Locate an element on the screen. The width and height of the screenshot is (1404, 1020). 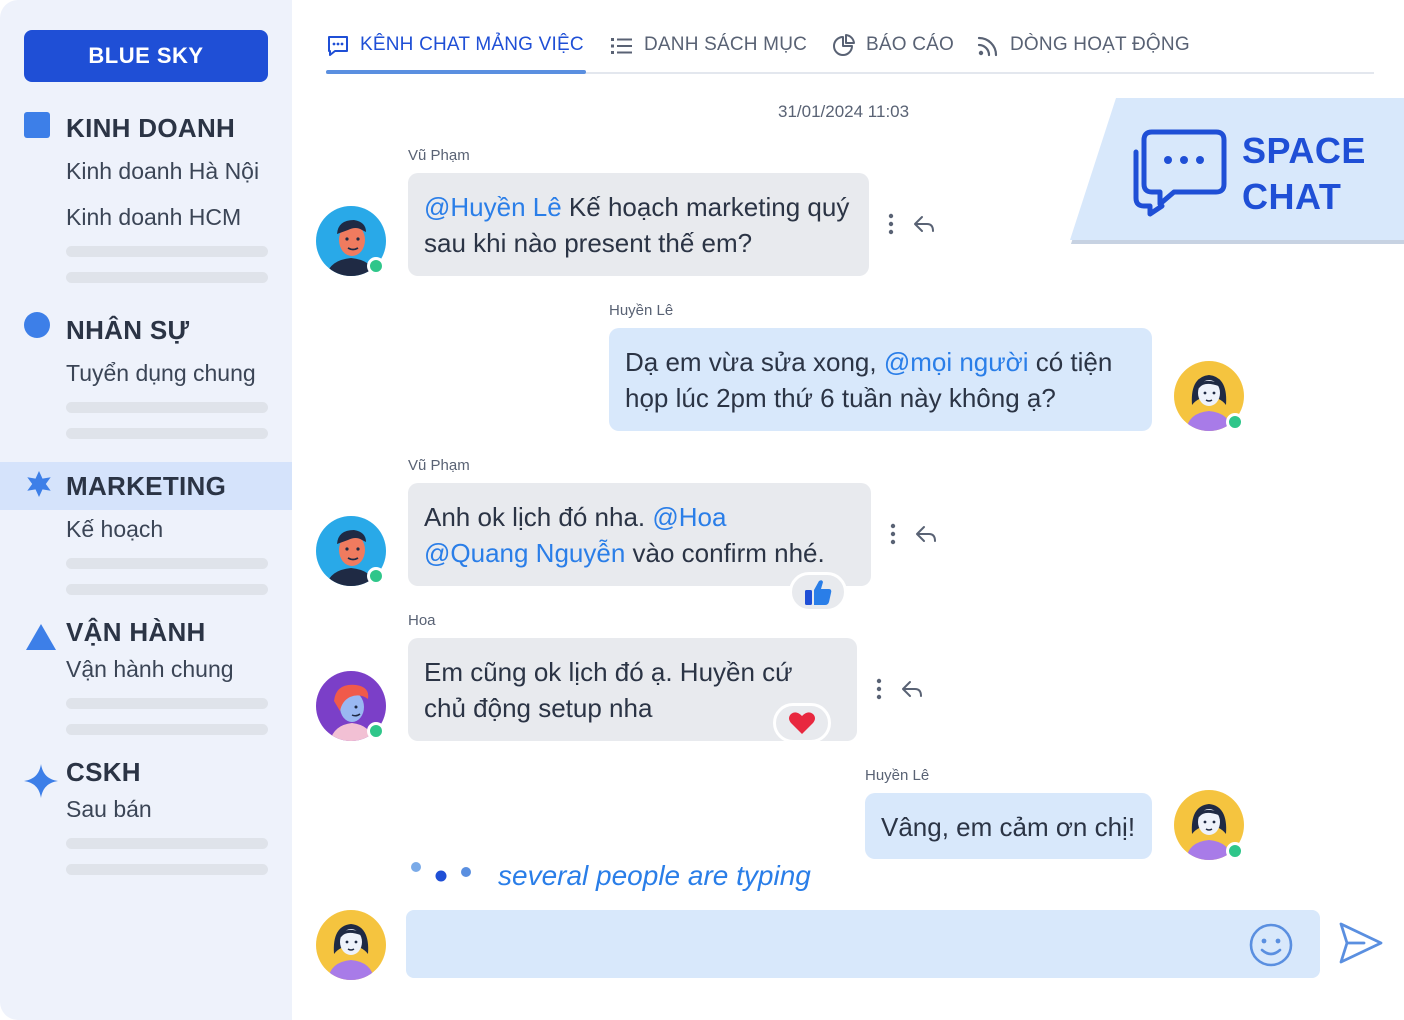
message-composer is located at coordinates (863, 944).